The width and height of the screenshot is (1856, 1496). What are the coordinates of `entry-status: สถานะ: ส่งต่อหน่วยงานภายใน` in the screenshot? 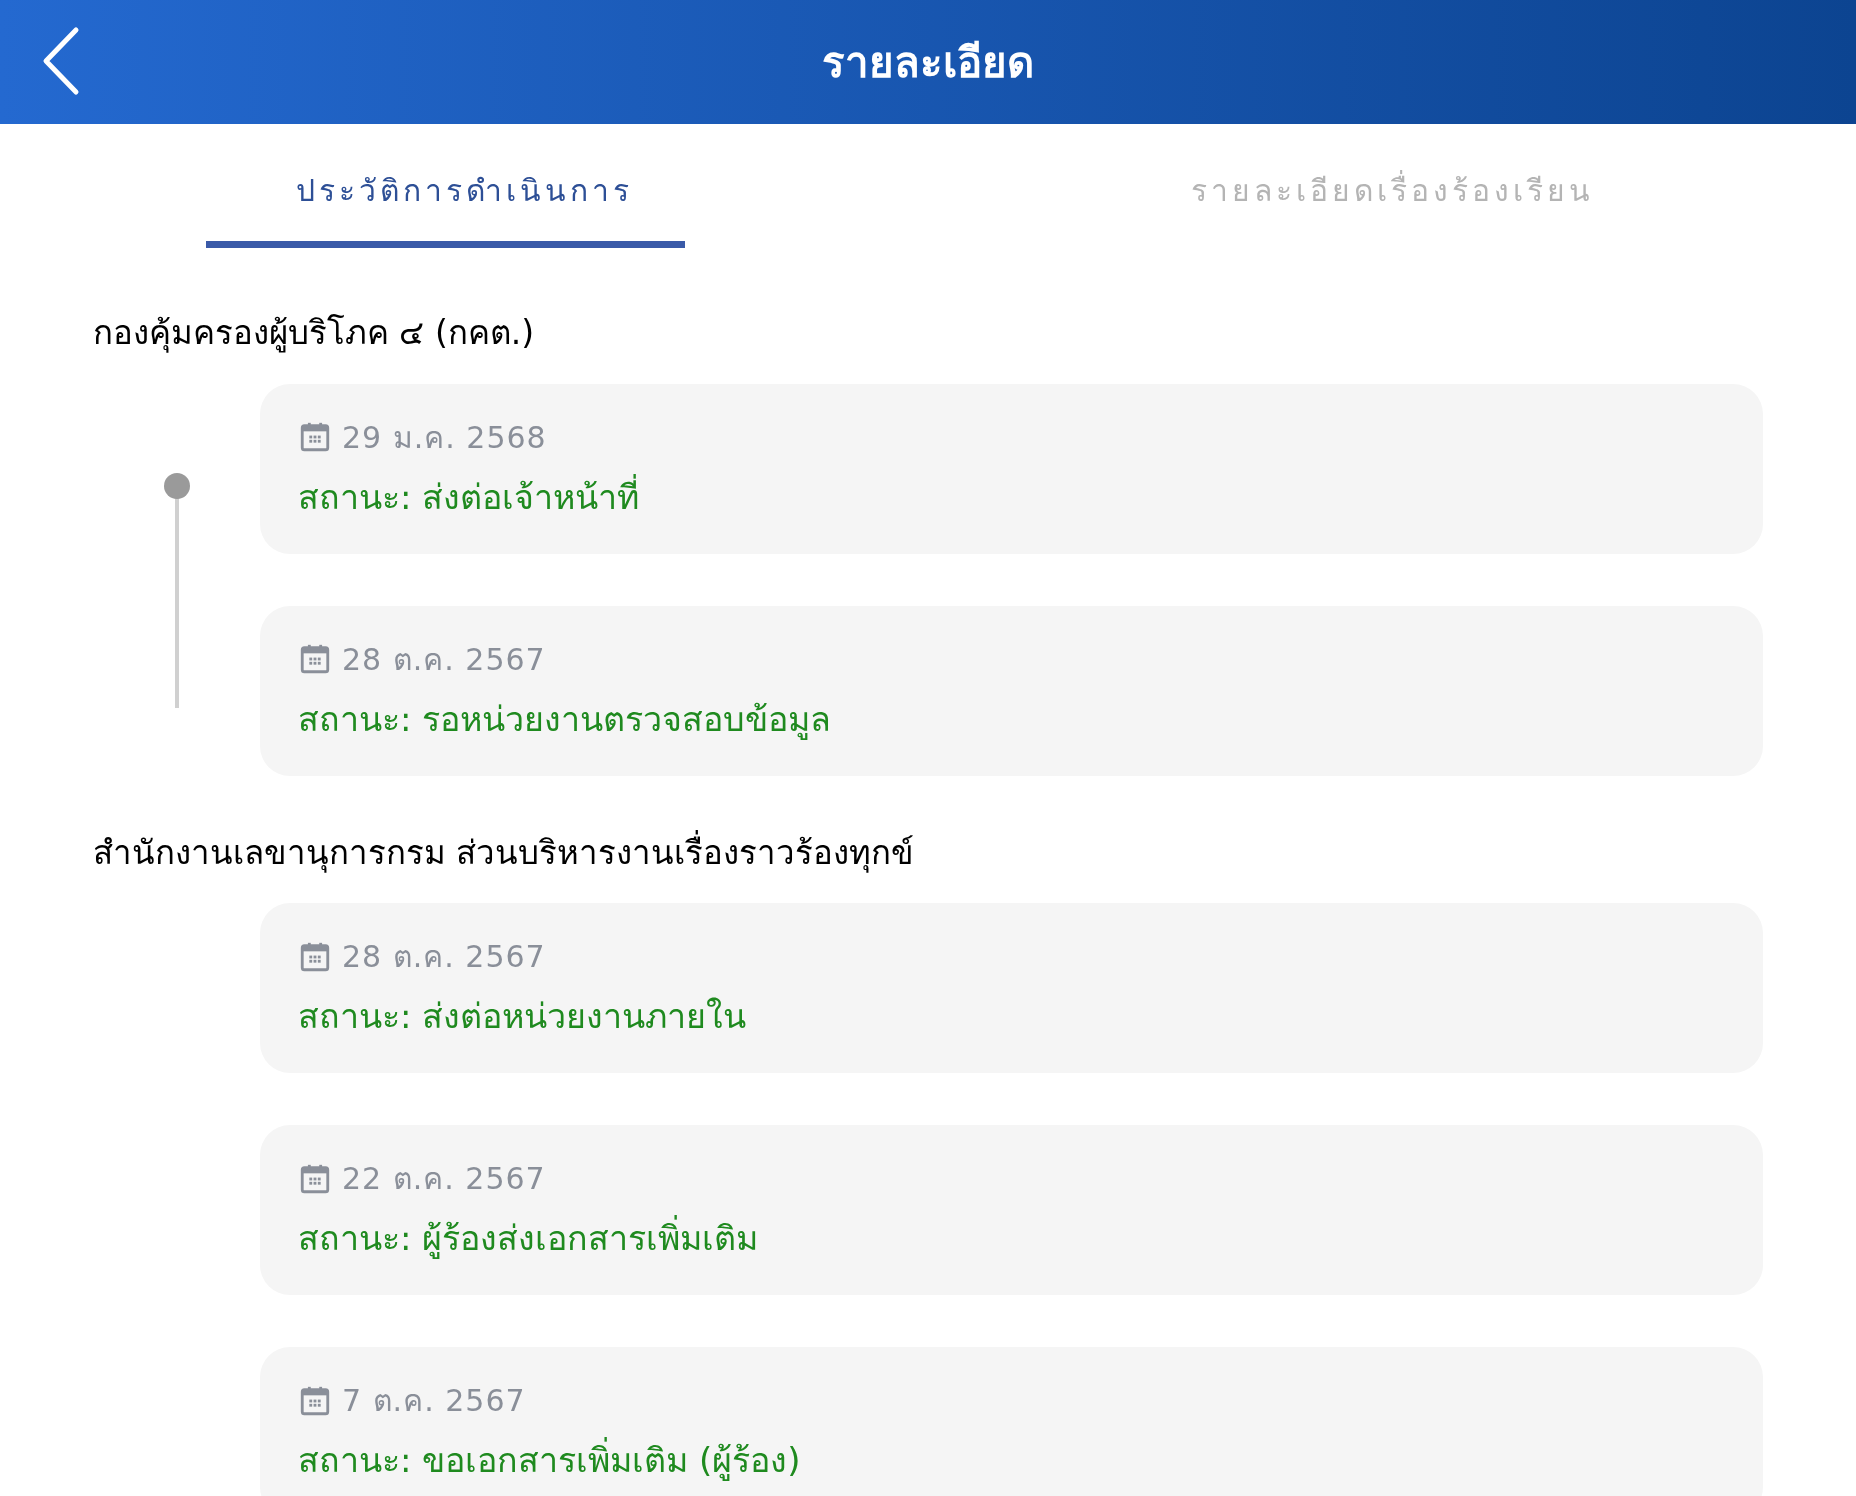 It's located at (523, 1016).